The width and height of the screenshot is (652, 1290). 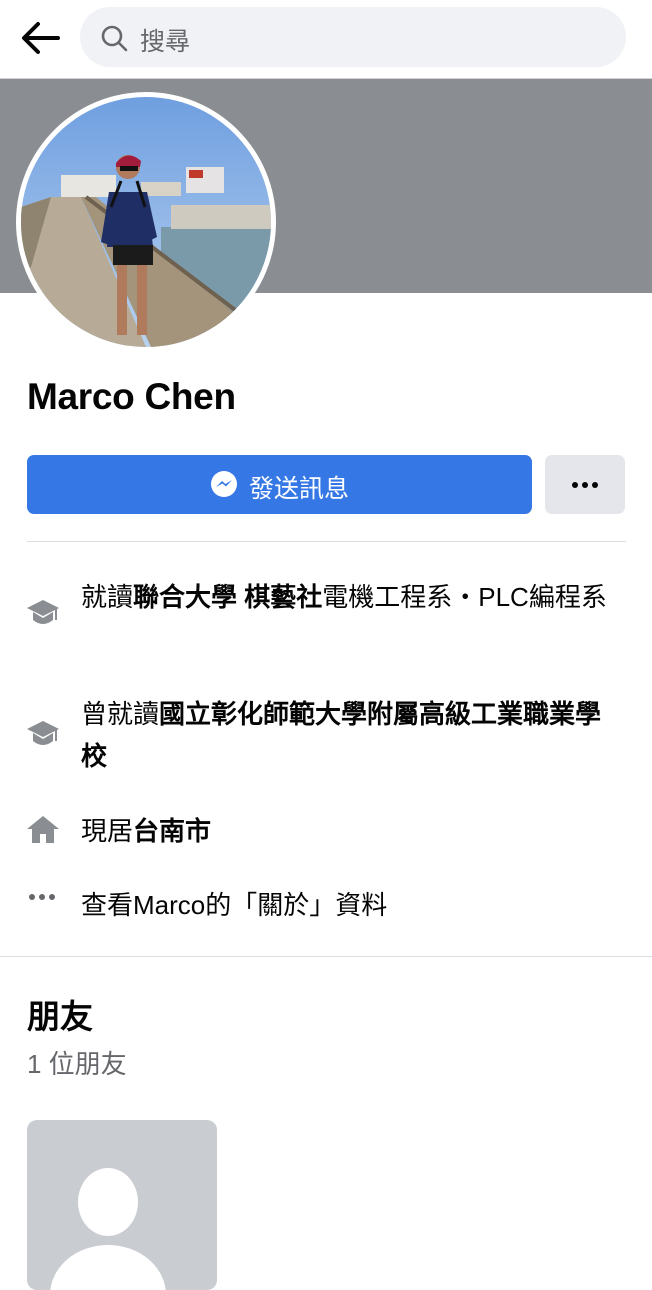 I want to click on search-placeholder: 搜尋, so click(x=165, y=42).